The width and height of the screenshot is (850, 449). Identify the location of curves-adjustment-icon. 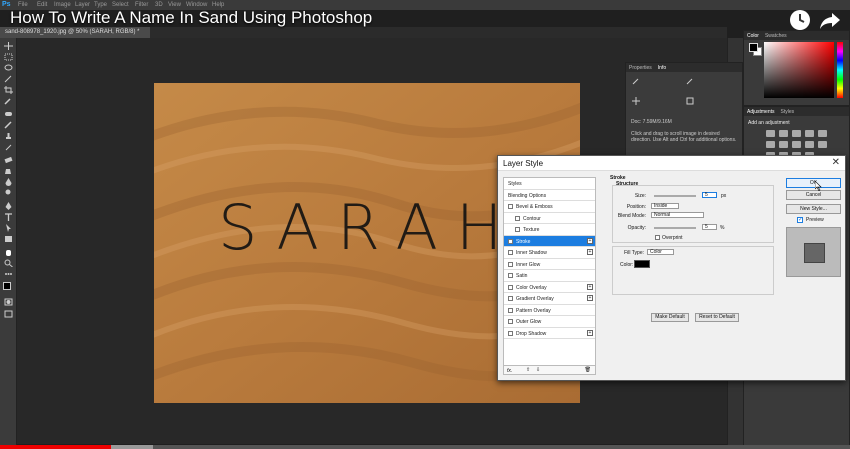
(796, 133).